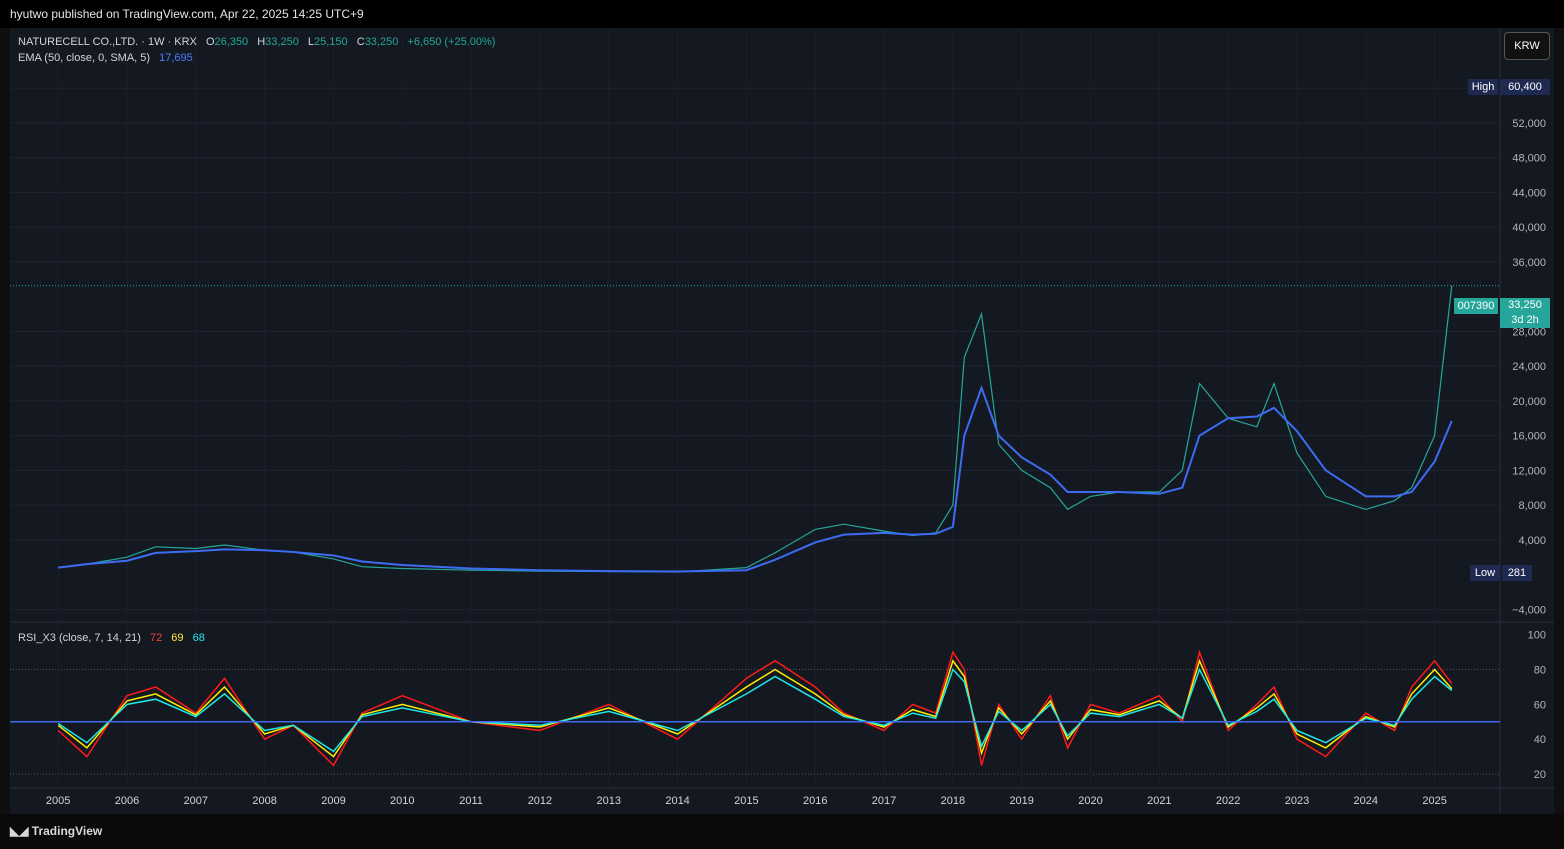  What do you see at coordinates (231, 42) in the screenshot?
I see `open-value: 26,350` at bounding box center [231, 42].